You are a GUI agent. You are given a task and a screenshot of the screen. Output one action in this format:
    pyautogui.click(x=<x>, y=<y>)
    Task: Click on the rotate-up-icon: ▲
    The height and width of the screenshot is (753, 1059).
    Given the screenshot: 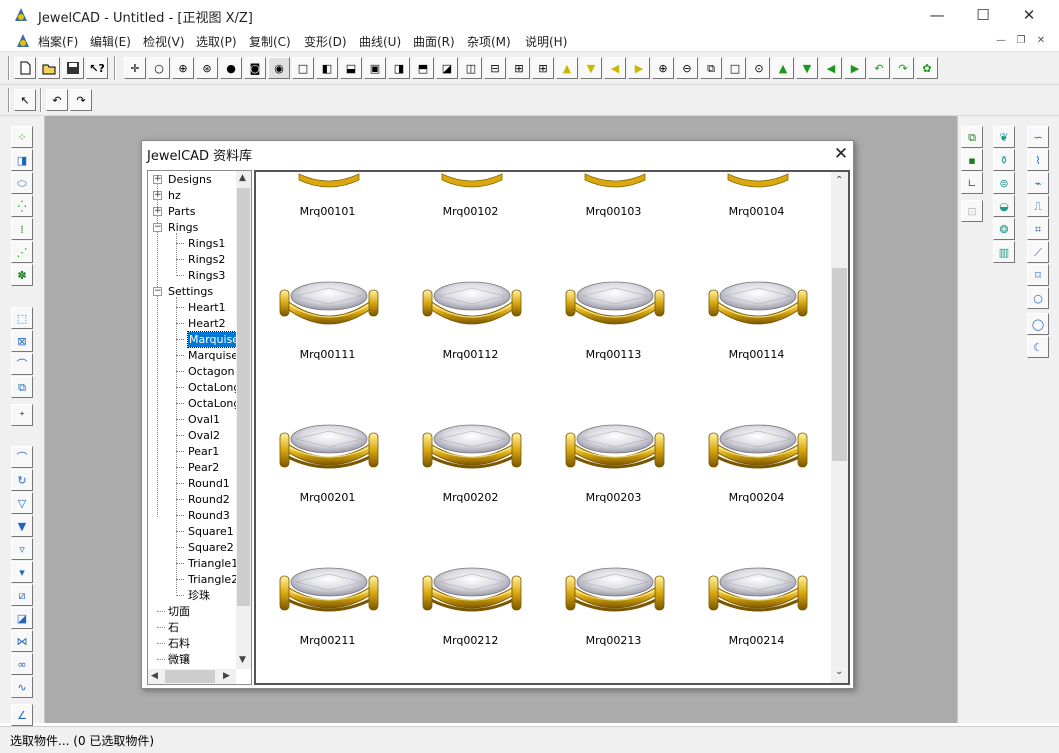 What is the action you would take?
    pyautogui.click(x=783, y=68)
    